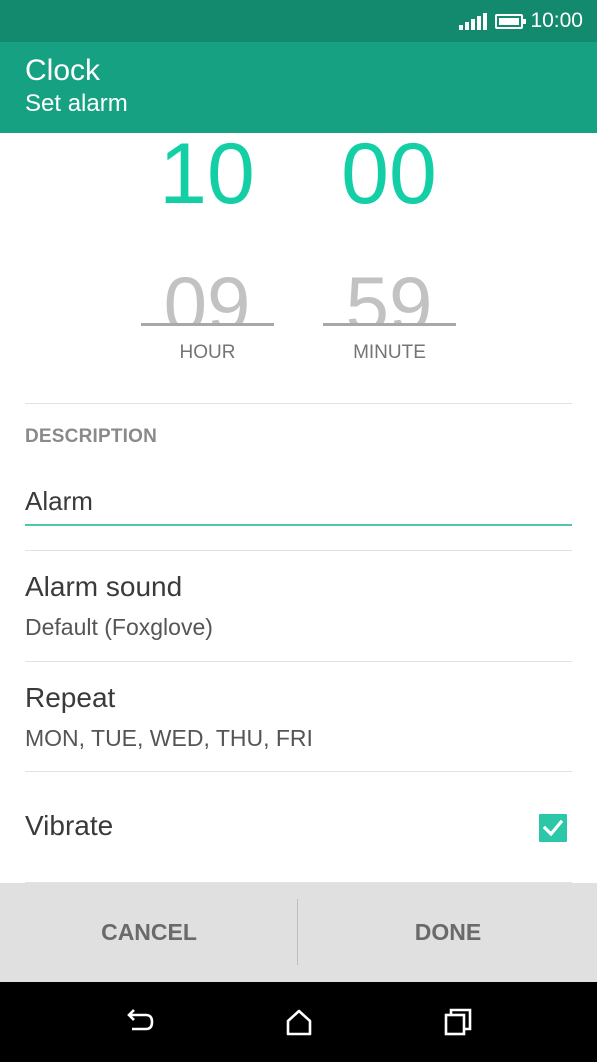 The image size is (597, 1062). I want to click on app-subtitle: Set alarm, so click(76, 103).